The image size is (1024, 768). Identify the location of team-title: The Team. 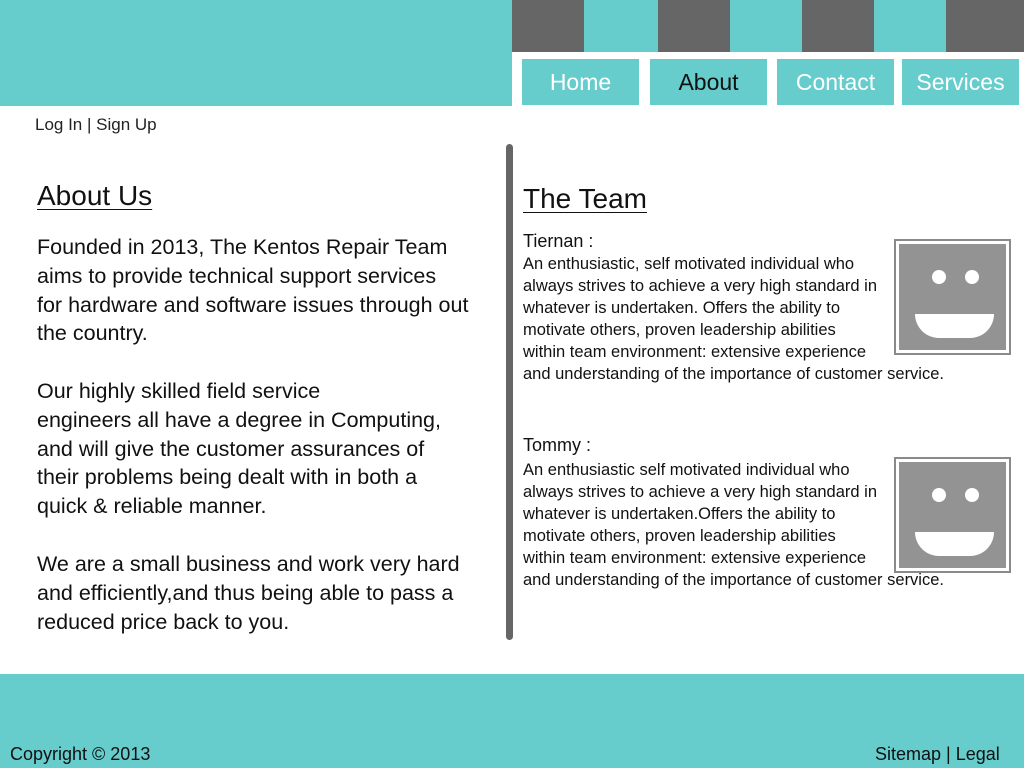
(585, 198).